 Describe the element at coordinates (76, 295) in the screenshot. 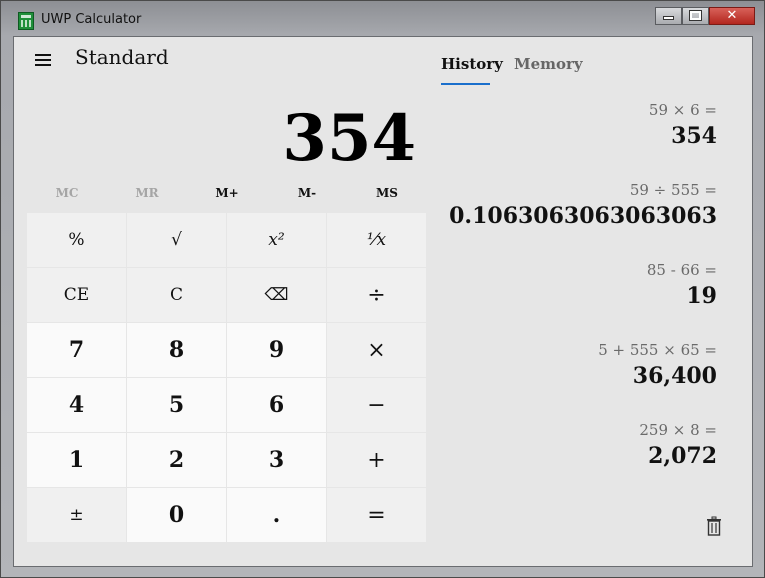

I see `clear-entry-button: CE` at that location.